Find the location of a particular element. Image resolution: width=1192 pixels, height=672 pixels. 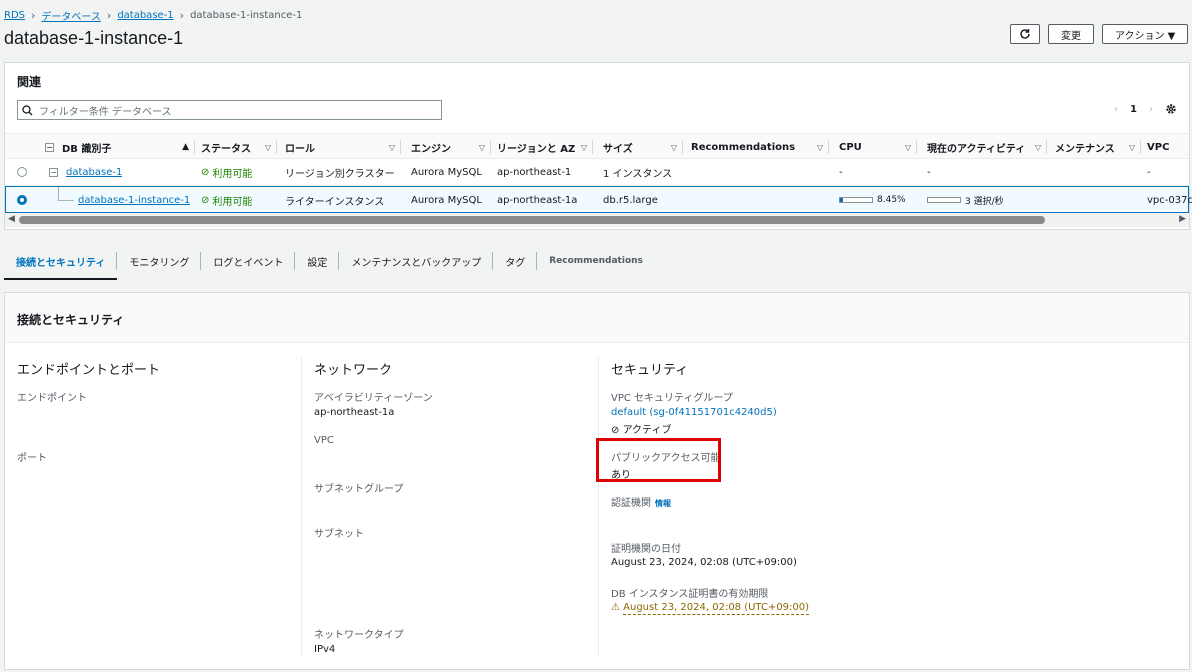

tab-tags: タグ is located at coordinates (515, 261).